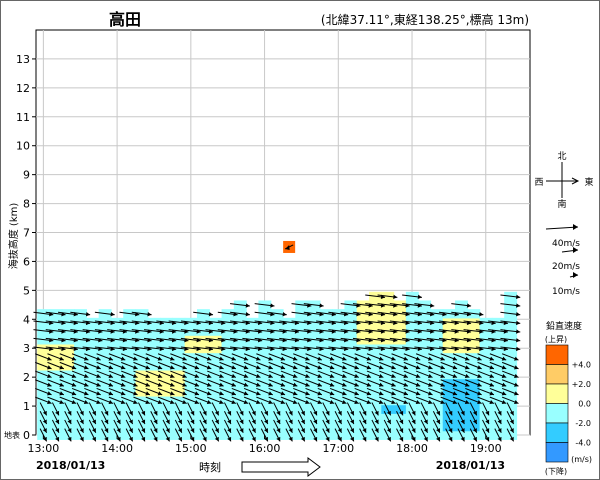 The height and width of the screenshot is (480, 600). Describe the element at coordinates (23, 59) in the screenshot. I see `y-tick-label: 13` at that location.